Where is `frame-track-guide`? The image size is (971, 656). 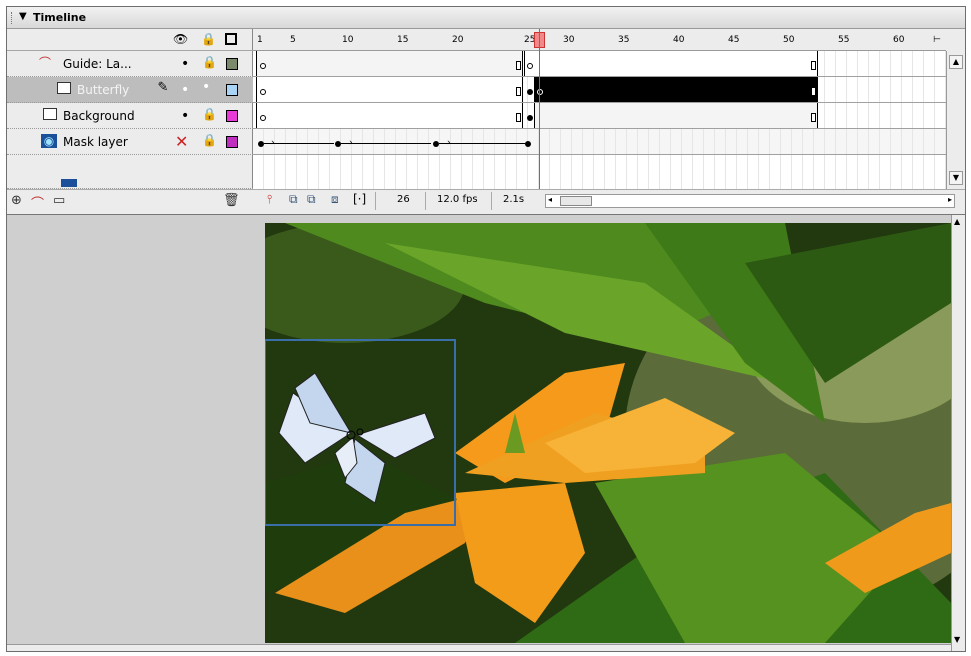 frame-track-guide is located at coordinates (599, 64).